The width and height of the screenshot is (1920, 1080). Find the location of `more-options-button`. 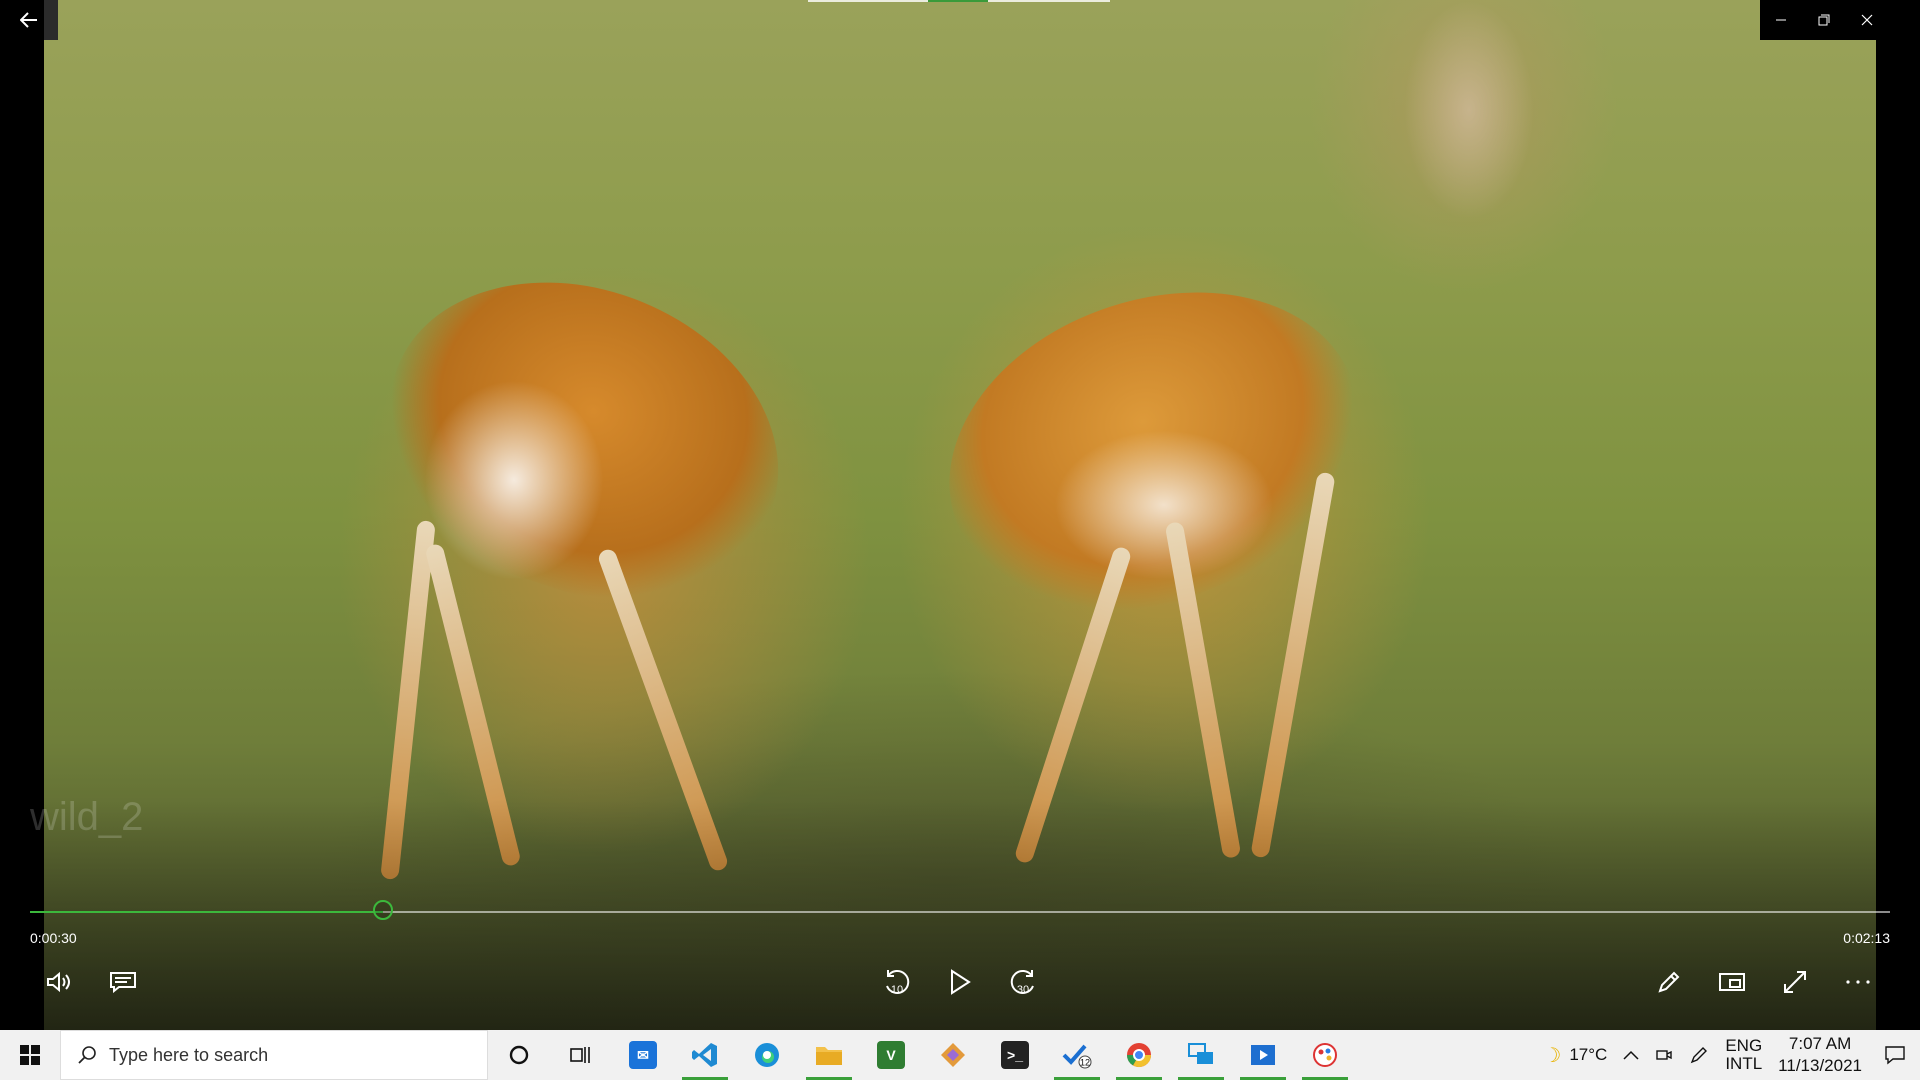

more-options-button is located at coordinates (1858, 982).